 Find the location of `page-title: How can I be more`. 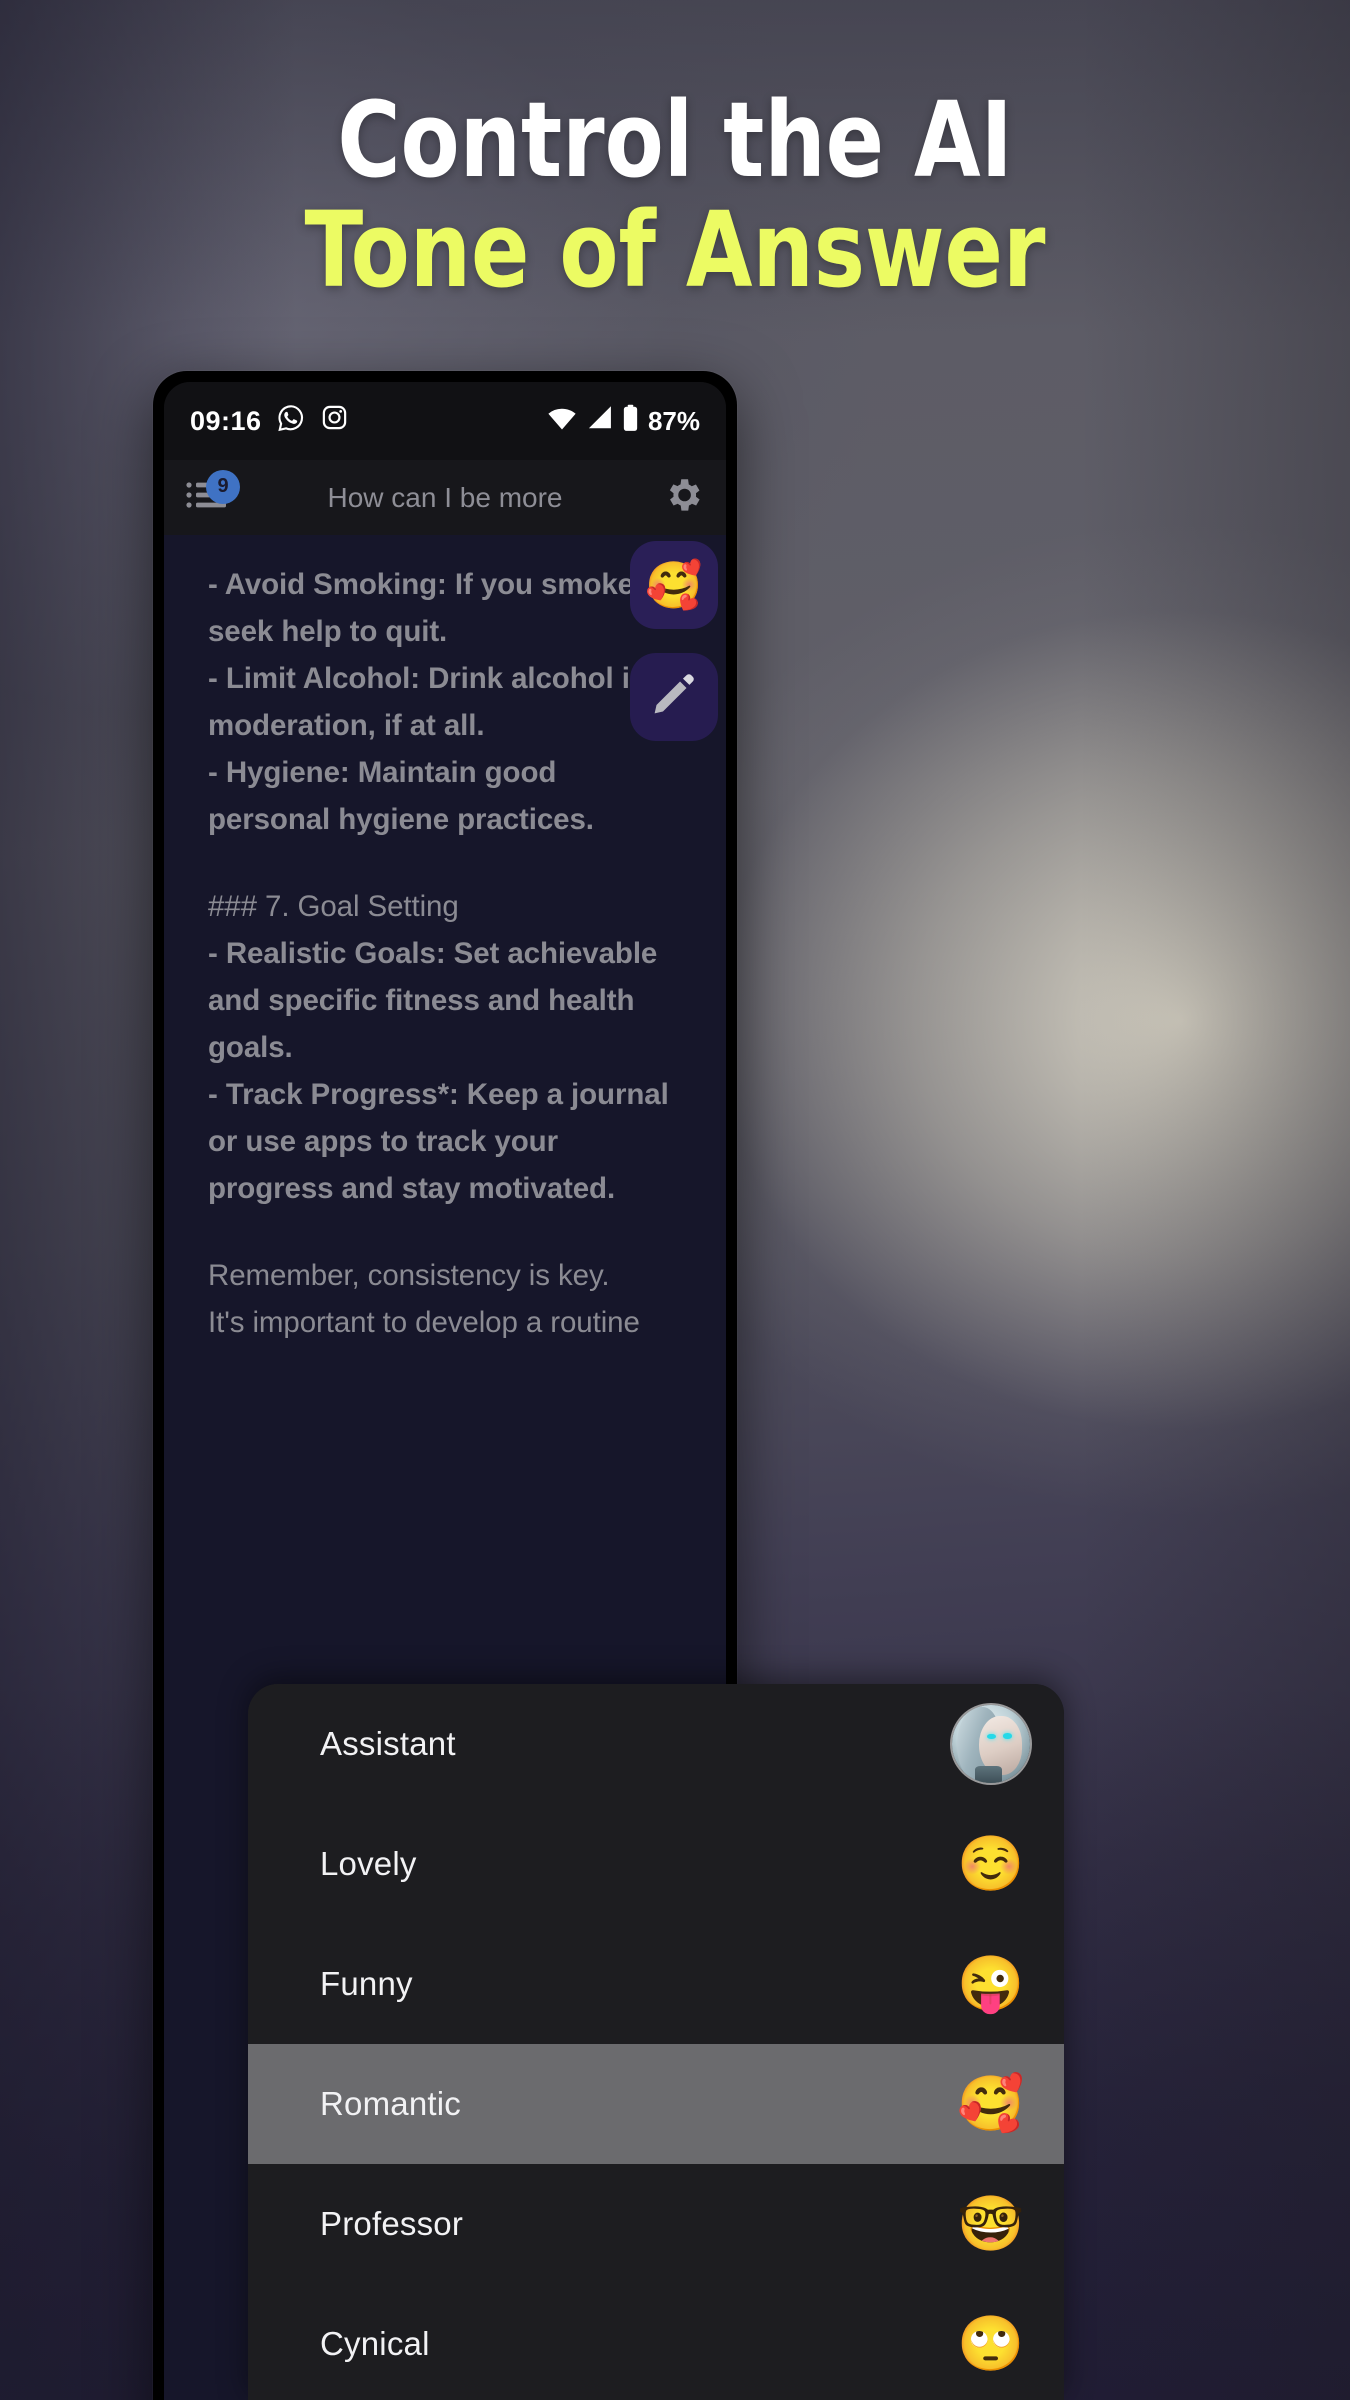

page-title: How can I be more is located at coordinates (445, 497).